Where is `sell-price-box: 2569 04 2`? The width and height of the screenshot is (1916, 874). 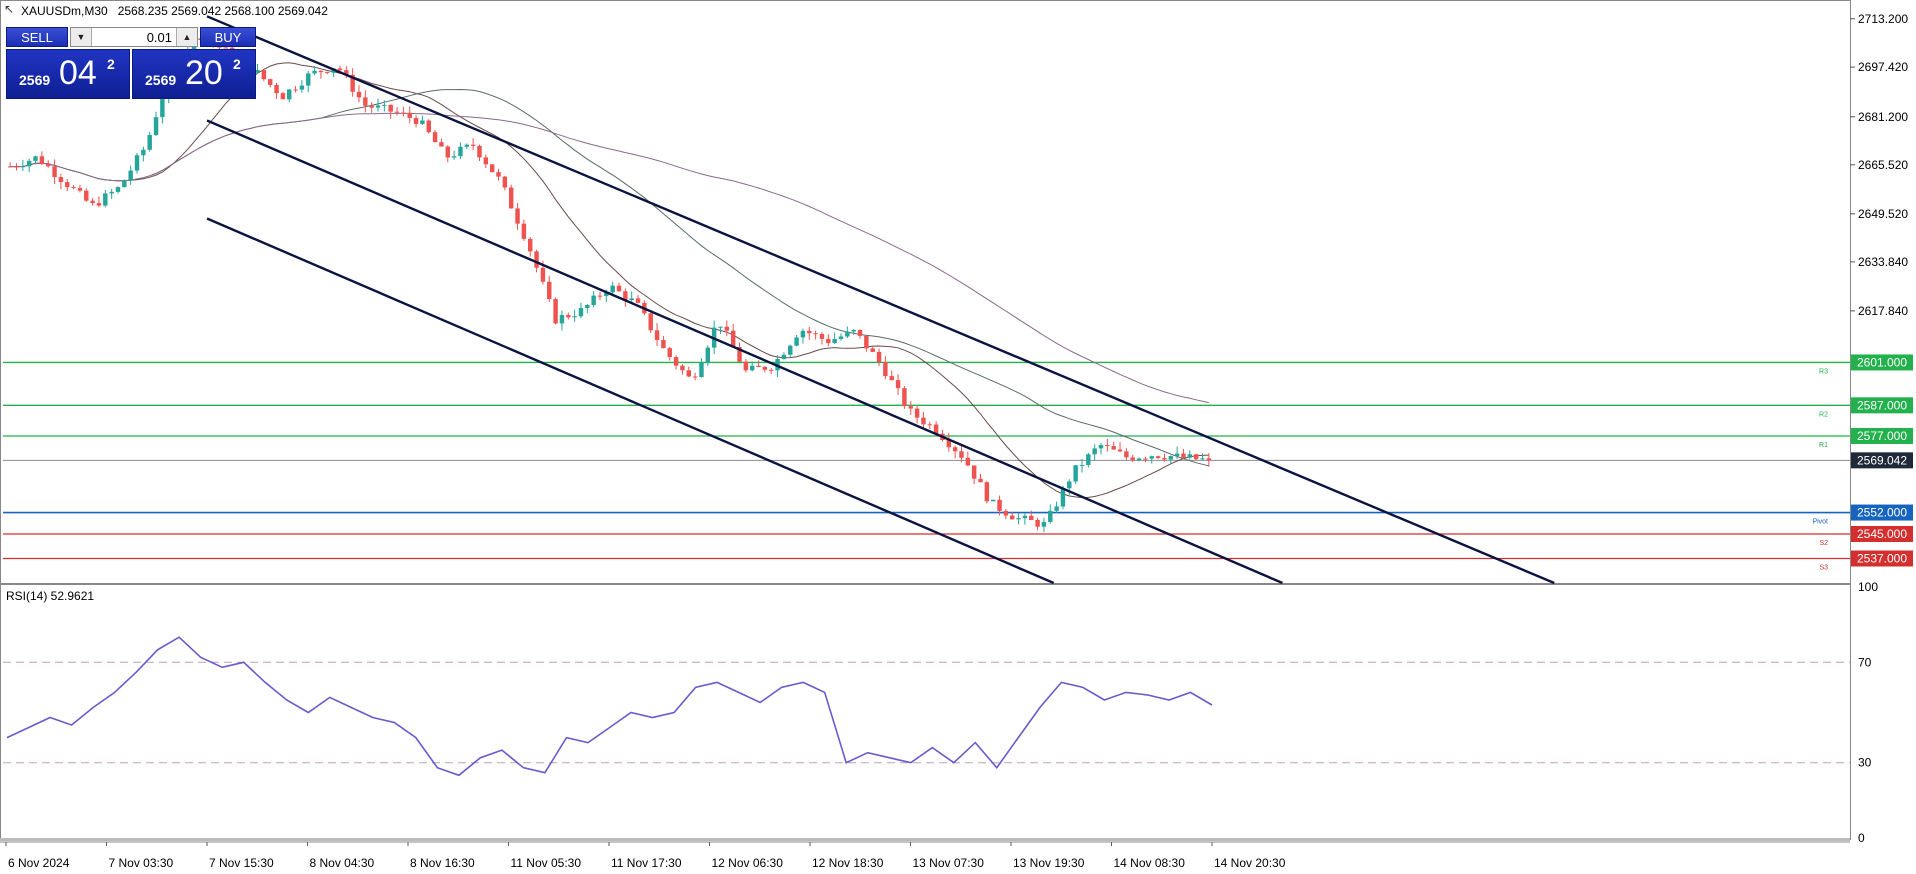
sell-price-box: 2569 04 2 is located at coordinates (68, 74).